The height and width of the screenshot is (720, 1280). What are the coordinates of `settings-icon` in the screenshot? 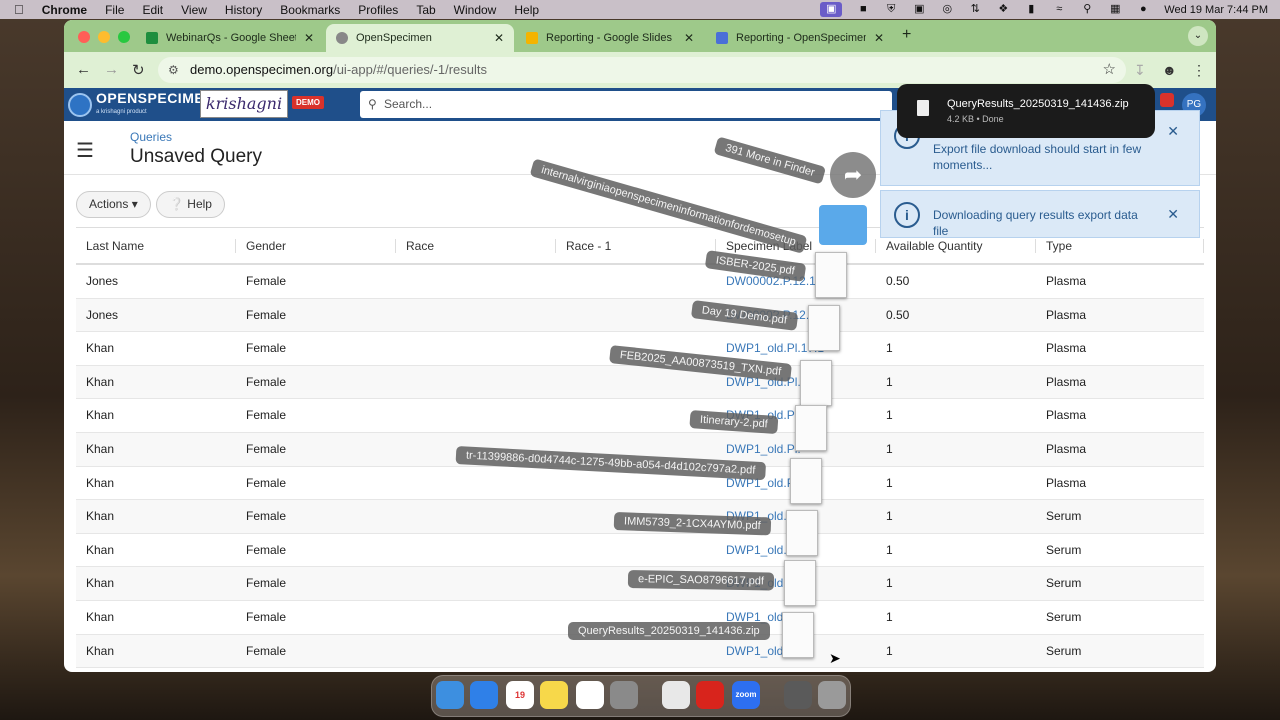 It's located at (624, 695).